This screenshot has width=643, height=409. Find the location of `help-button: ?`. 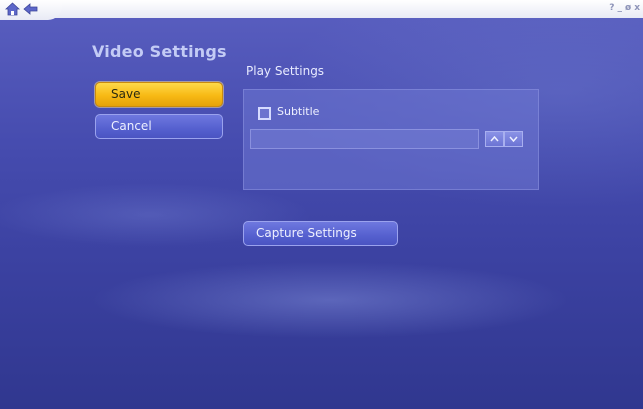

help-button: ? is located at coordinates (611, 8).